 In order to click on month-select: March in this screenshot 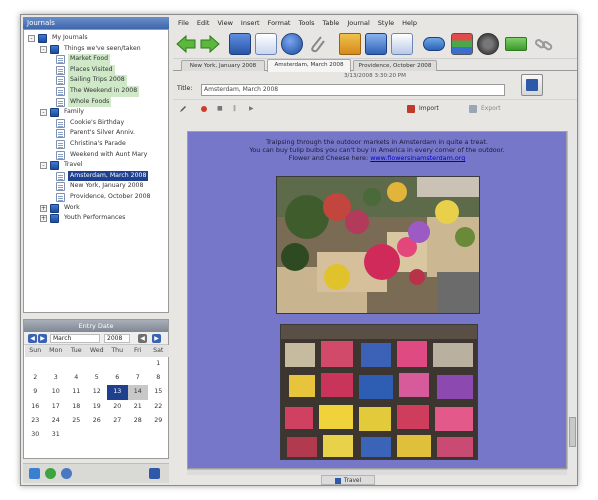, I will do `click(75, 338)`.